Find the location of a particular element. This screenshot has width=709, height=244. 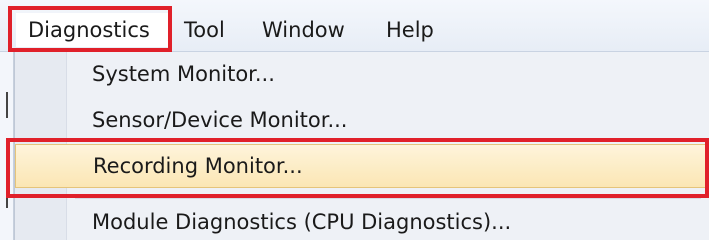

menu-window-label: Window is located at coordinates (303, 30).